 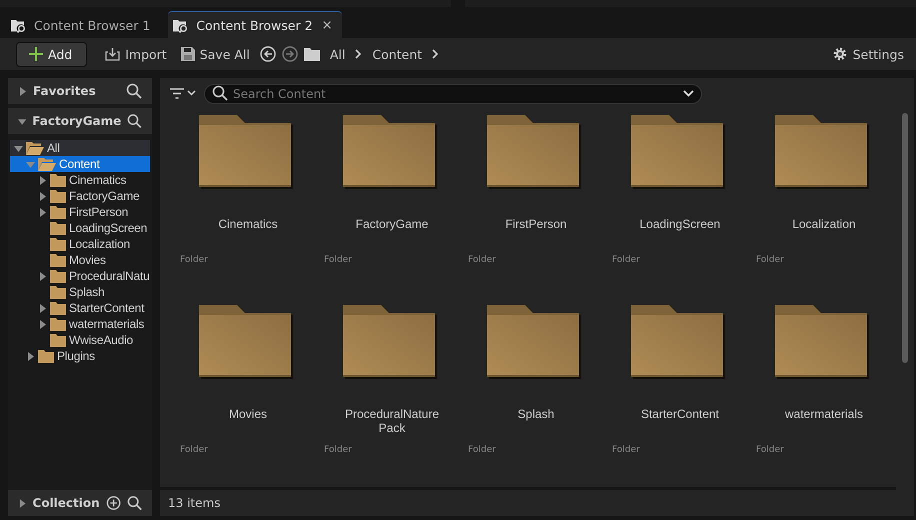 What do you see at coordinates (536, 205) in the screenshot?
I see `folder-tile: FirstPerson Folder` at bounding box center [536, 205].